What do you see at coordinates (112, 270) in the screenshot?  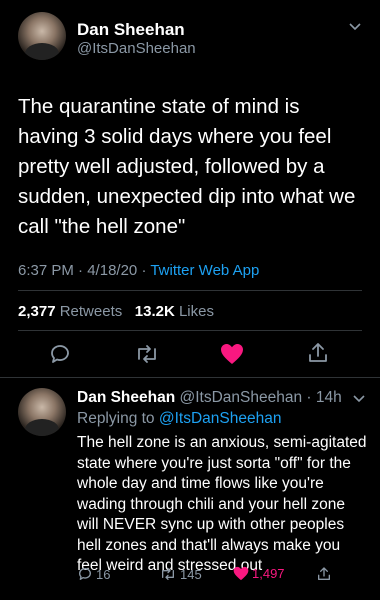 I see `tweet-date: 4/18/20` at bounding box center [112, 270].